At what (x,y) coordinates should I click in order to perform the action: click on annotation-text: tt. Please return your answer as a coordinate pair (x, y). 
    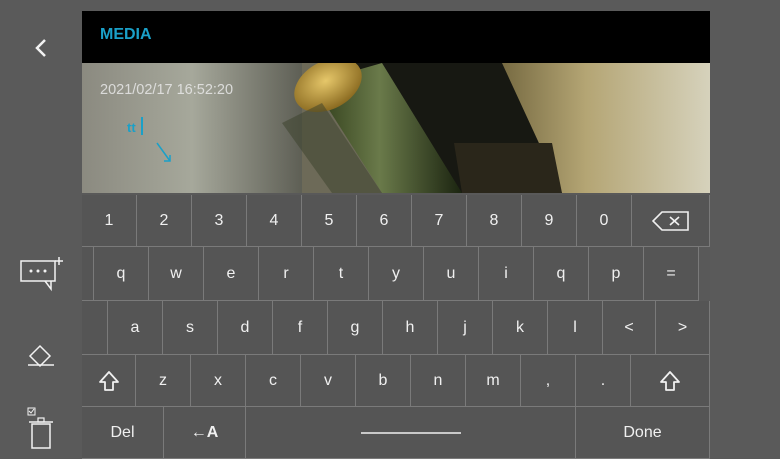
    Looking at the image, I should click on (131, 127).